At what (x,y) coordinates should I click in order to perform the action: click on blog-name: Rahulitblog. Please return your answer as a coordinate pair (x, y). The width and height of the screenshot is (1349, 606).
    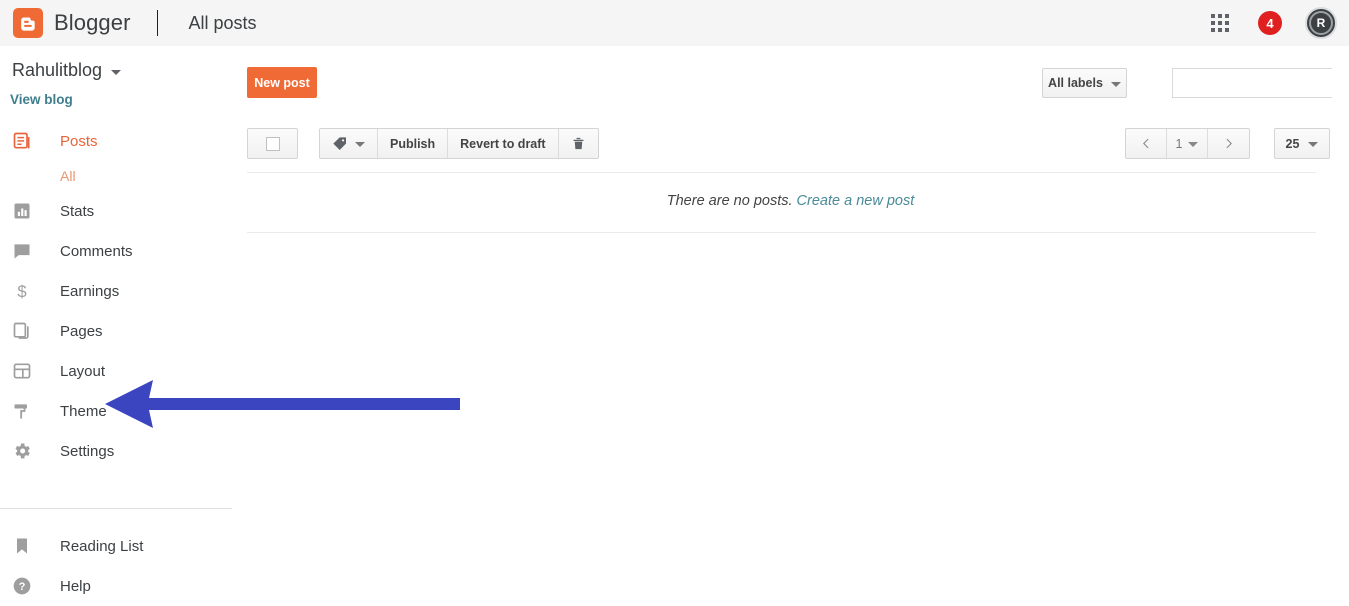
    Looking at the image, I should click on (57, 70).